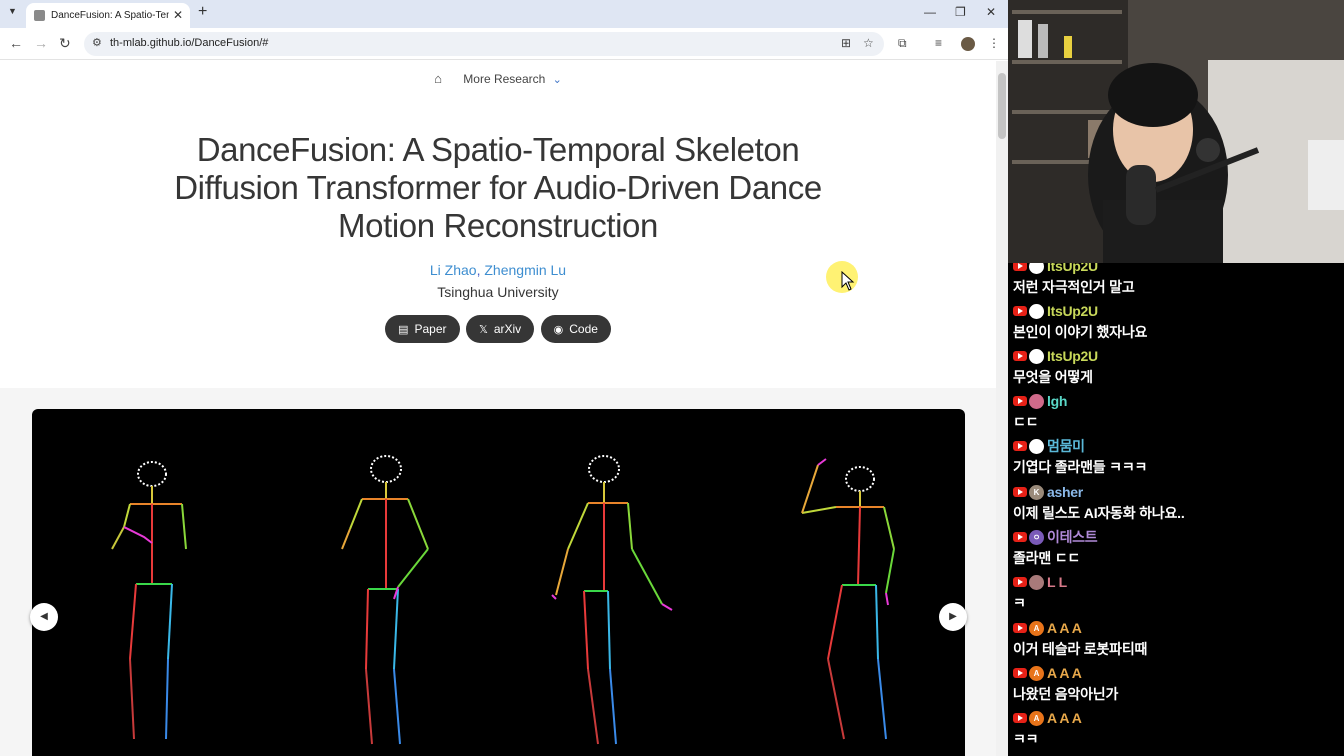 Image resolution: width=1344 pixels, height=756 pixels. Describe the element at coordinates (1178, 369) in the screenshot. I see `chat-message: ItsUp2U 무엇을 어떻게` at that location.